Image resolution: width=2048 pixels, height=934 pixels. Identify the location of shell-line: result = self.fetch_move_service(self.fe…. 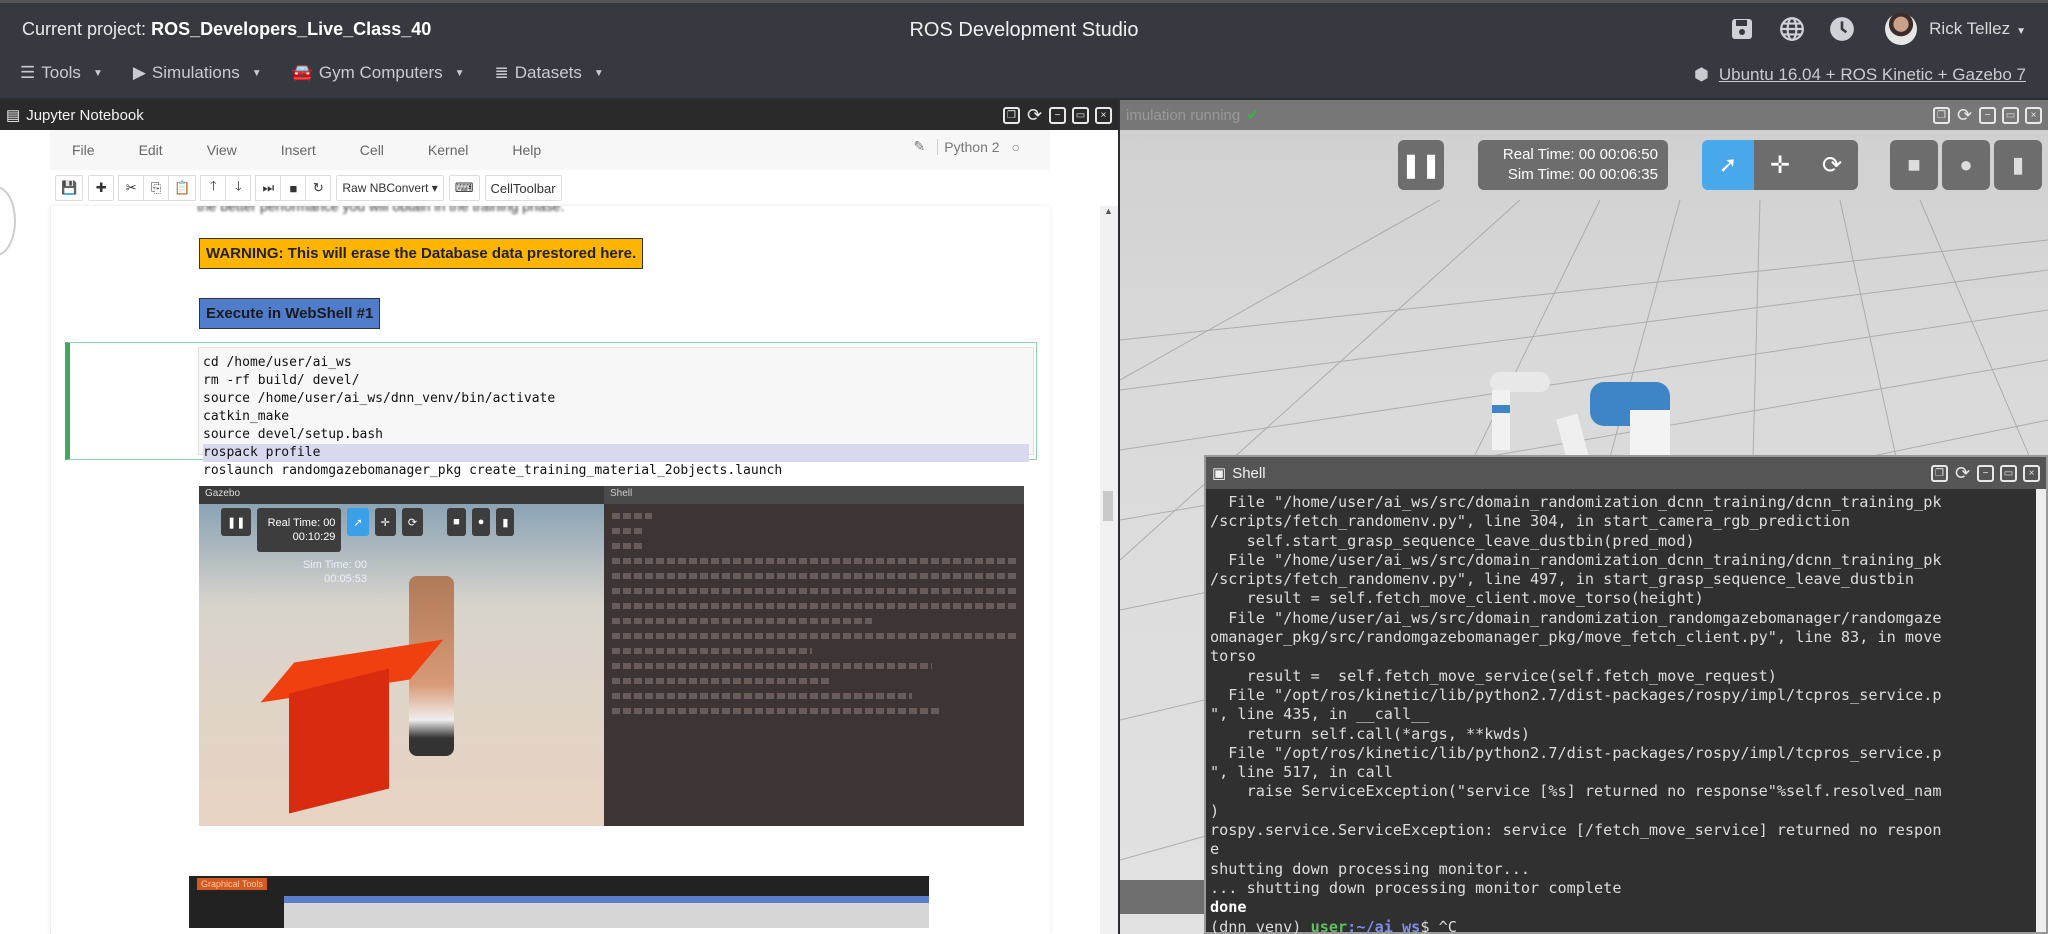
(1493, 675).